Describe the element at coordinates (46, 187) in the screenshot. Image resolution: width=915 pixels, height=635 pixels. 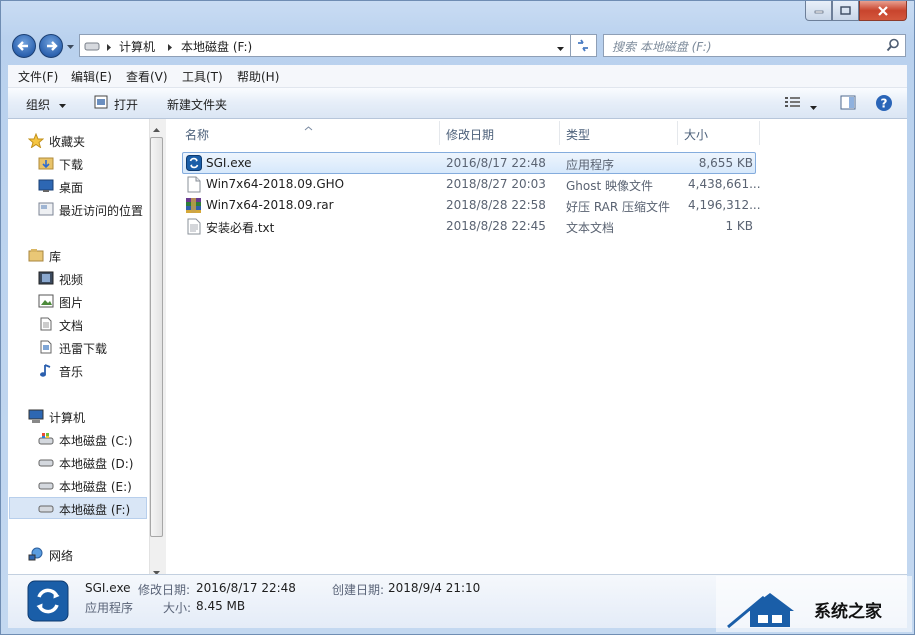
I see `desktop-icon` at that location.